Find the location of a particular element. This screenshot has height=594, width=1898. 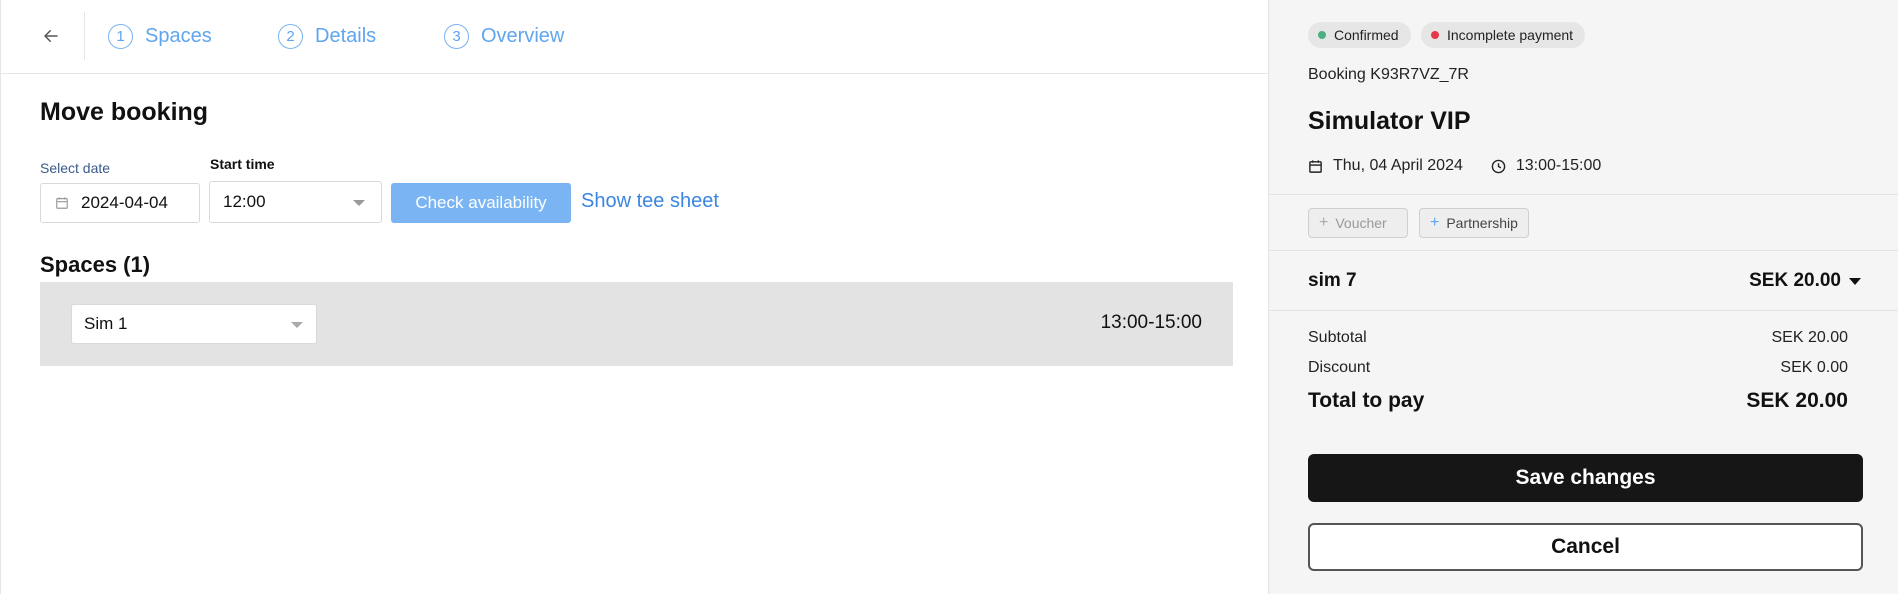

booking-meta: Thu, 04 April 2024 13:00-15:00 is located at coordinates (1454, 166).